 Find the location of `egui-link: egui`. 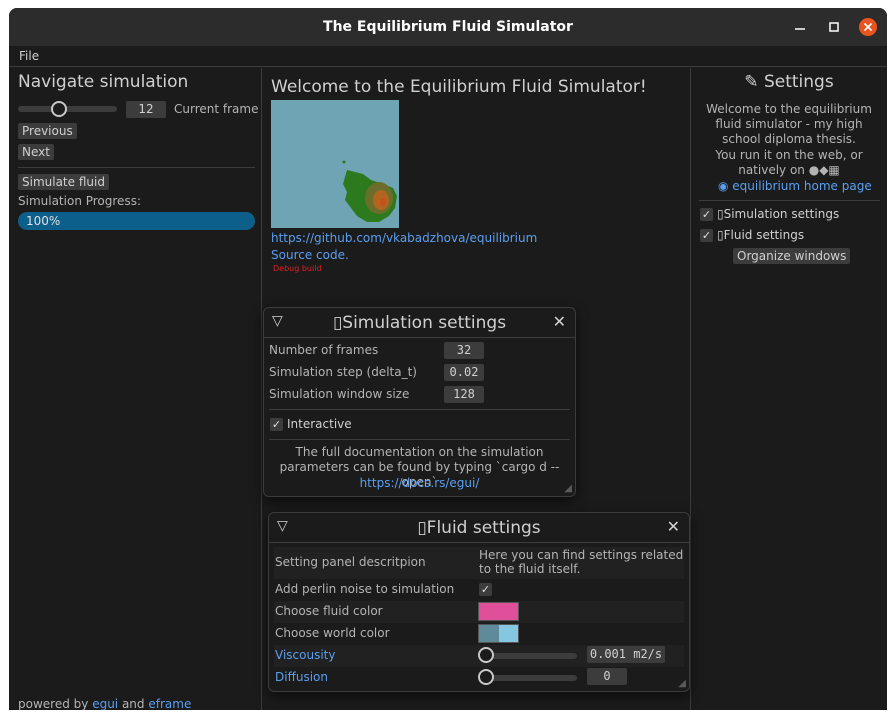

egui-link: egui is located at coordinates (105, 703).